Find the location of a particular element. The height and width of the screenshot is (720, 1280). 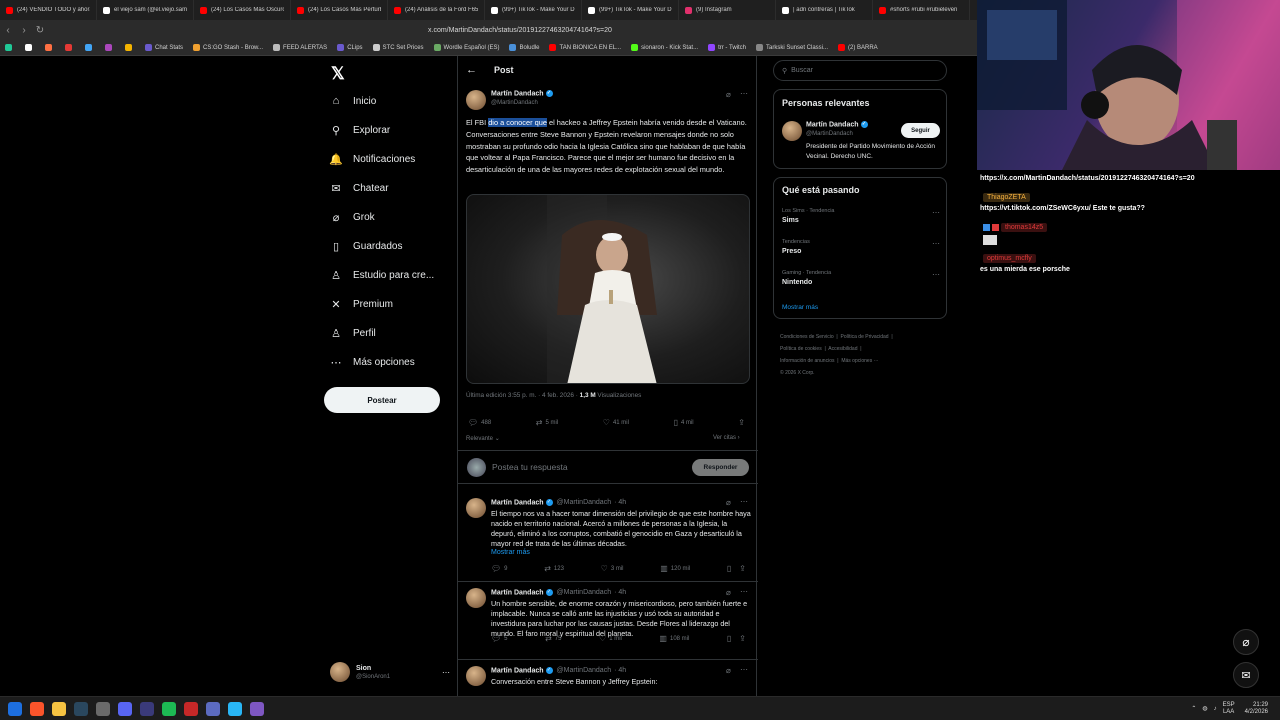

bookmark-item: Wordle Español (ES) is located at coordinates (467, 47).